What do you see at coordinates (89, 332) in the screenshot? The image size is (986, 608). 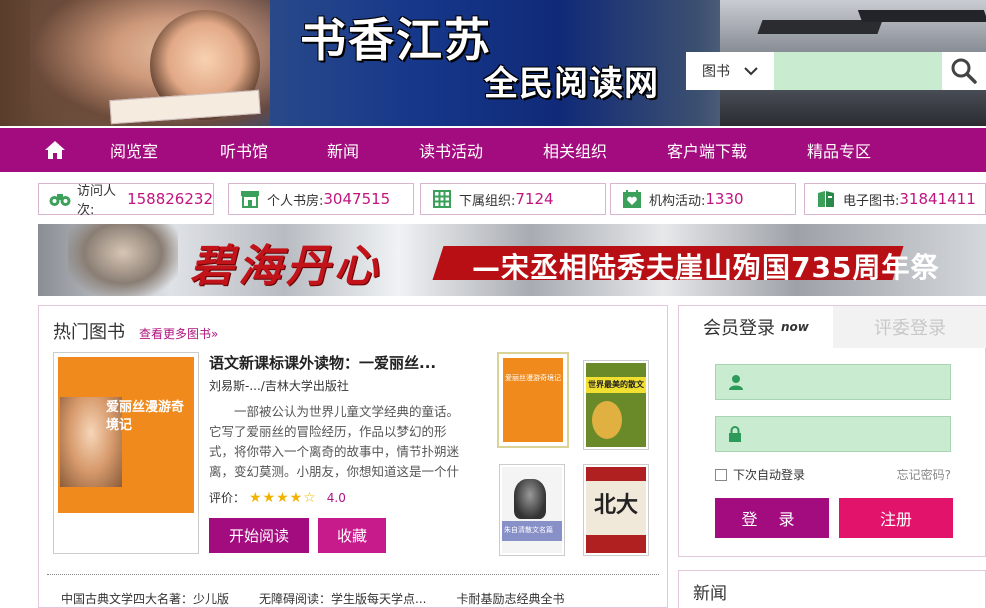 I see `hot-books-heading: 热门图书` at bounding box center [89, 332].